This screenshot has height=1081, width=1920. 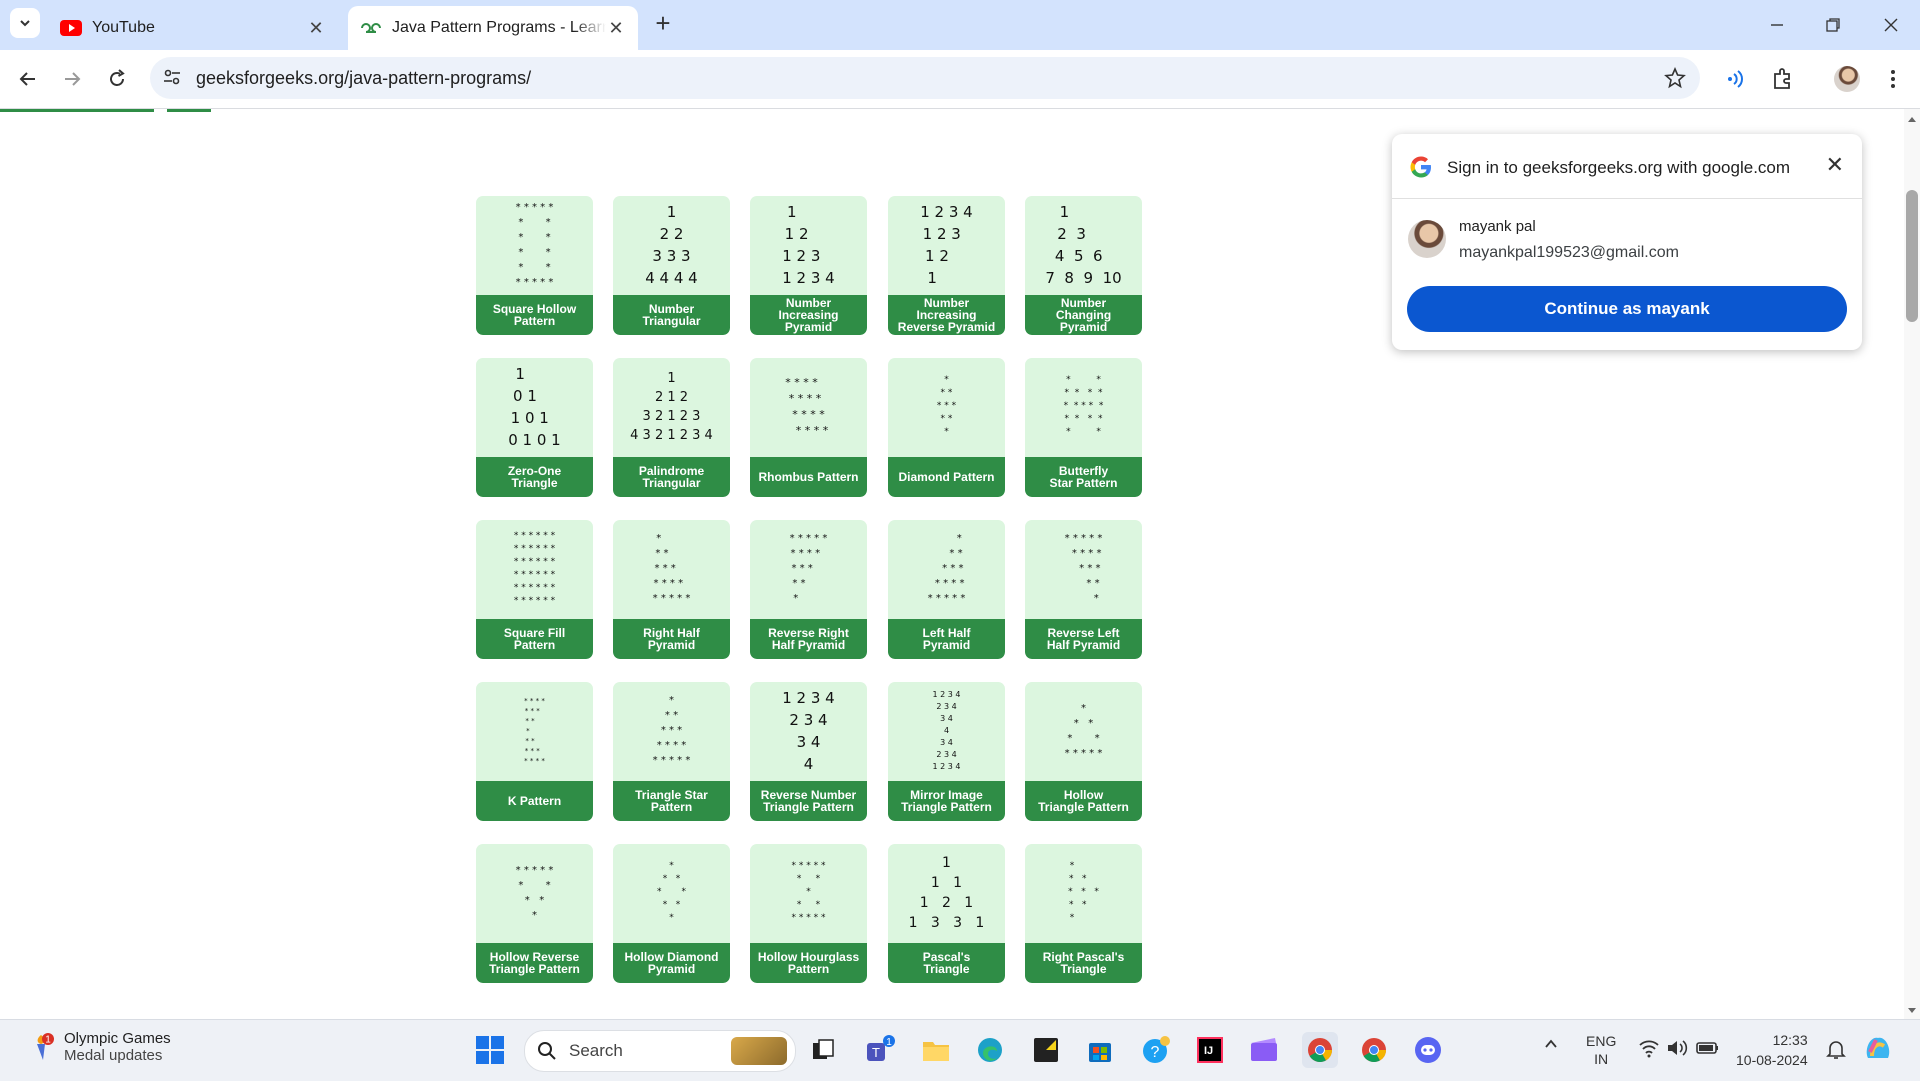 What do you see at coordinates (1649, 1049) in the screenshot?
I see `wifi-icon` at bounding box center [1649, 1049].